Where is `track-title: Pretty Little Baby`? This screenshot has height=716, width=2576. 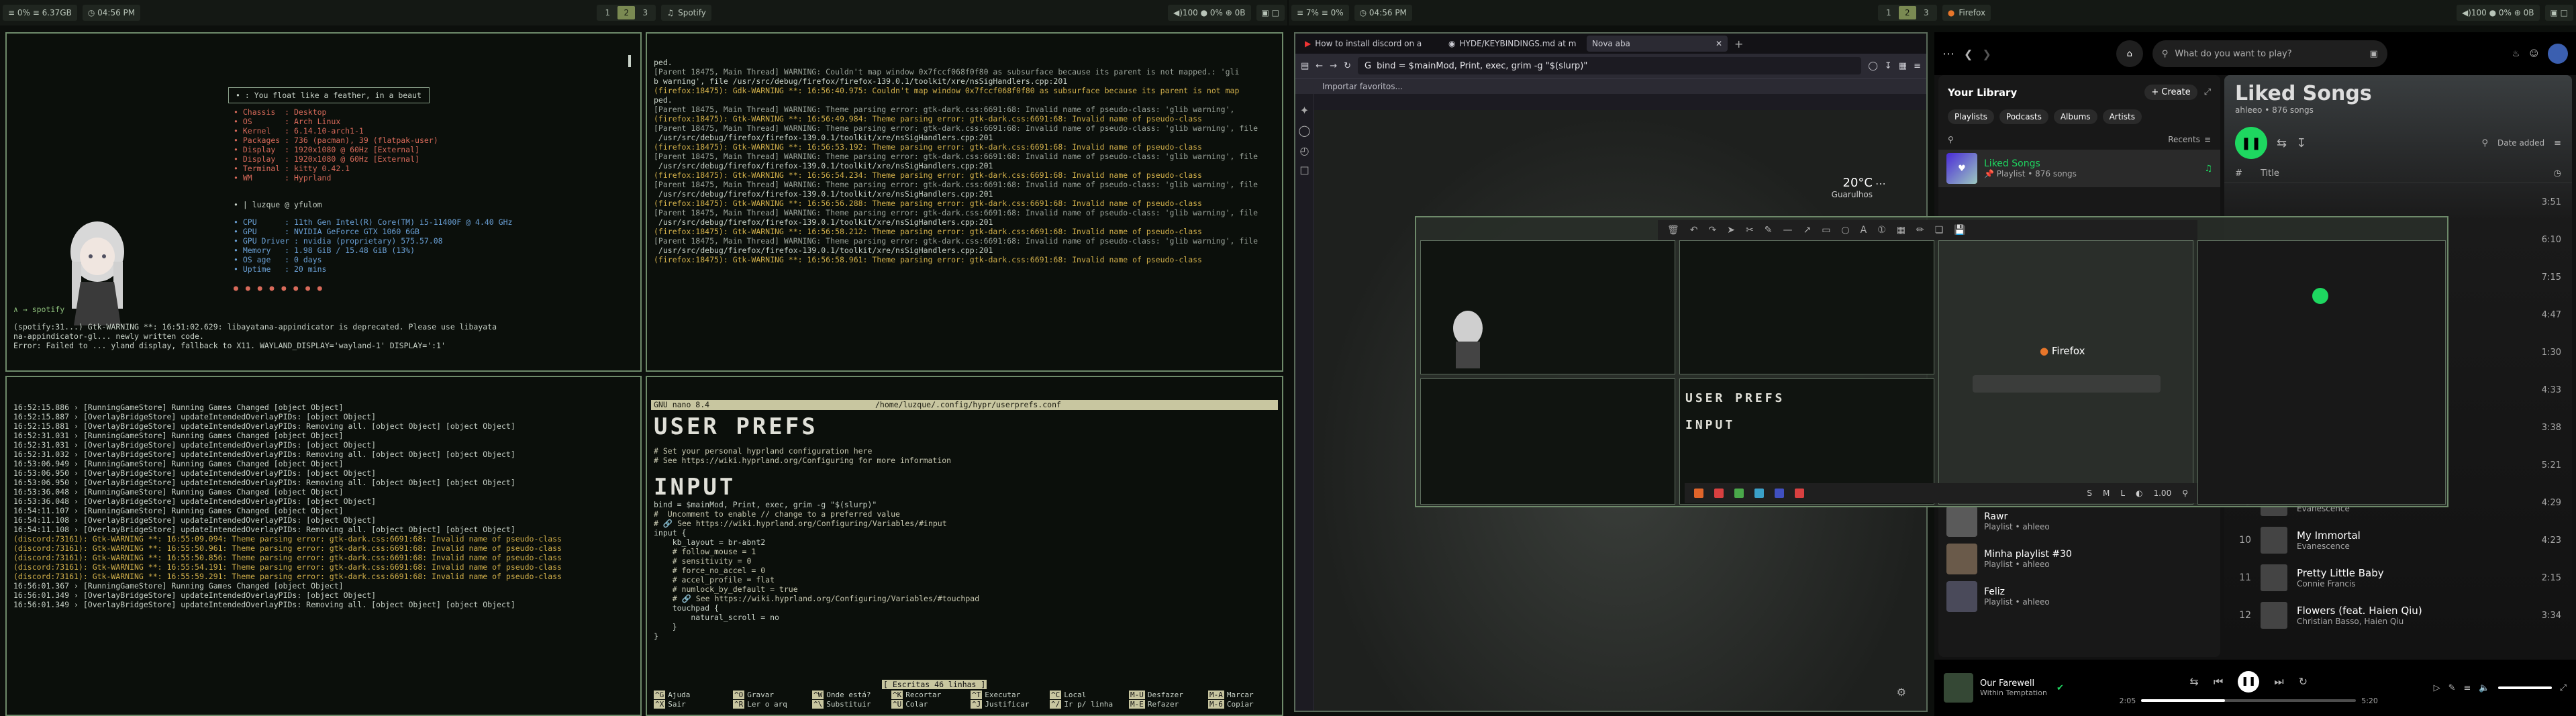 track-title: Pretty Little Baby is located at coordinates (2411, 573).